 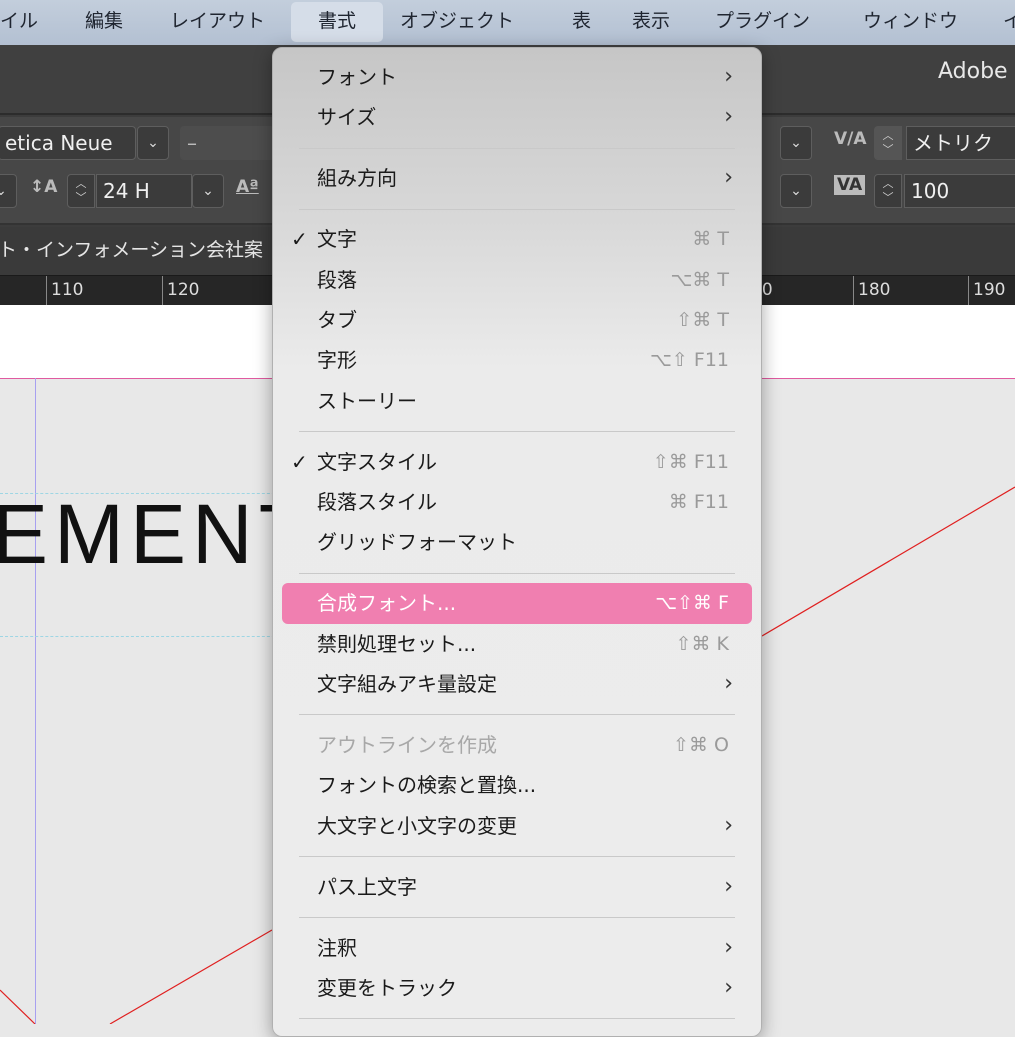 I want to click on menu-item: グリッドフォーマット, so click(x=517, y=542).